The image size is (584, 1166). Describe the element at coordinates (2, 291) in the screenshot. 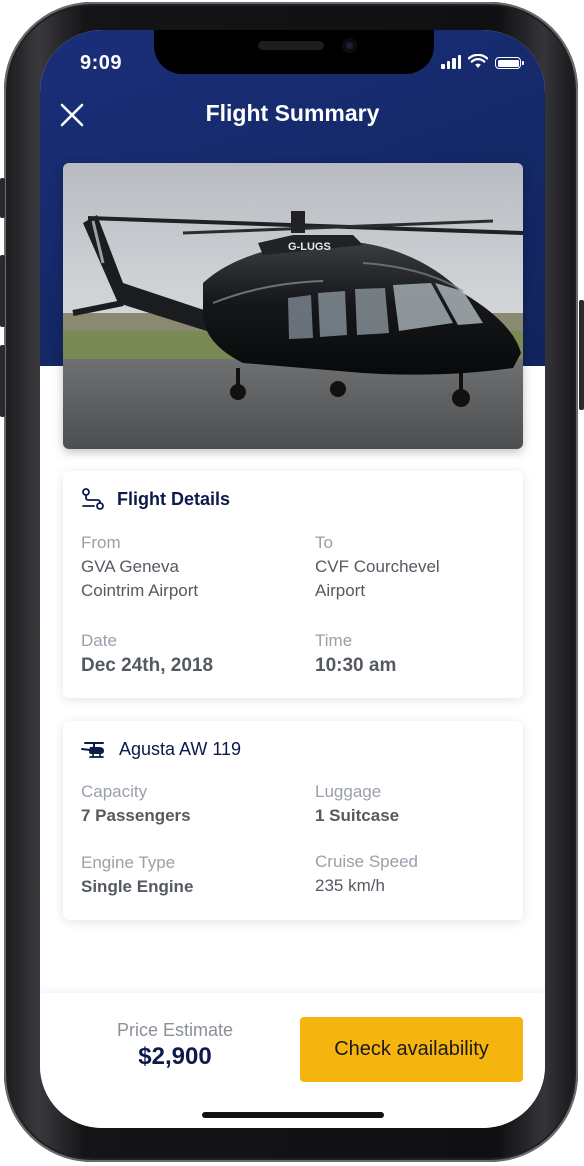

I see `volume-up-button` at that location.